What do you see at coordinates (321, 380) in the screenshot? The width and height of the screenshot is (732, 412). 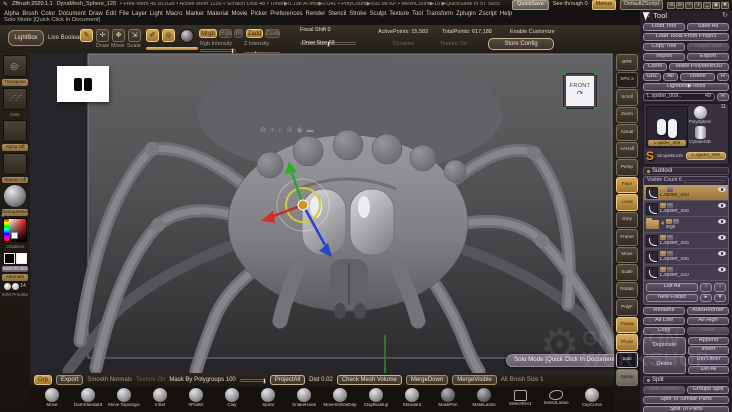 I see `dist-label: Dist 0.02` at bounding box center [321, 380].